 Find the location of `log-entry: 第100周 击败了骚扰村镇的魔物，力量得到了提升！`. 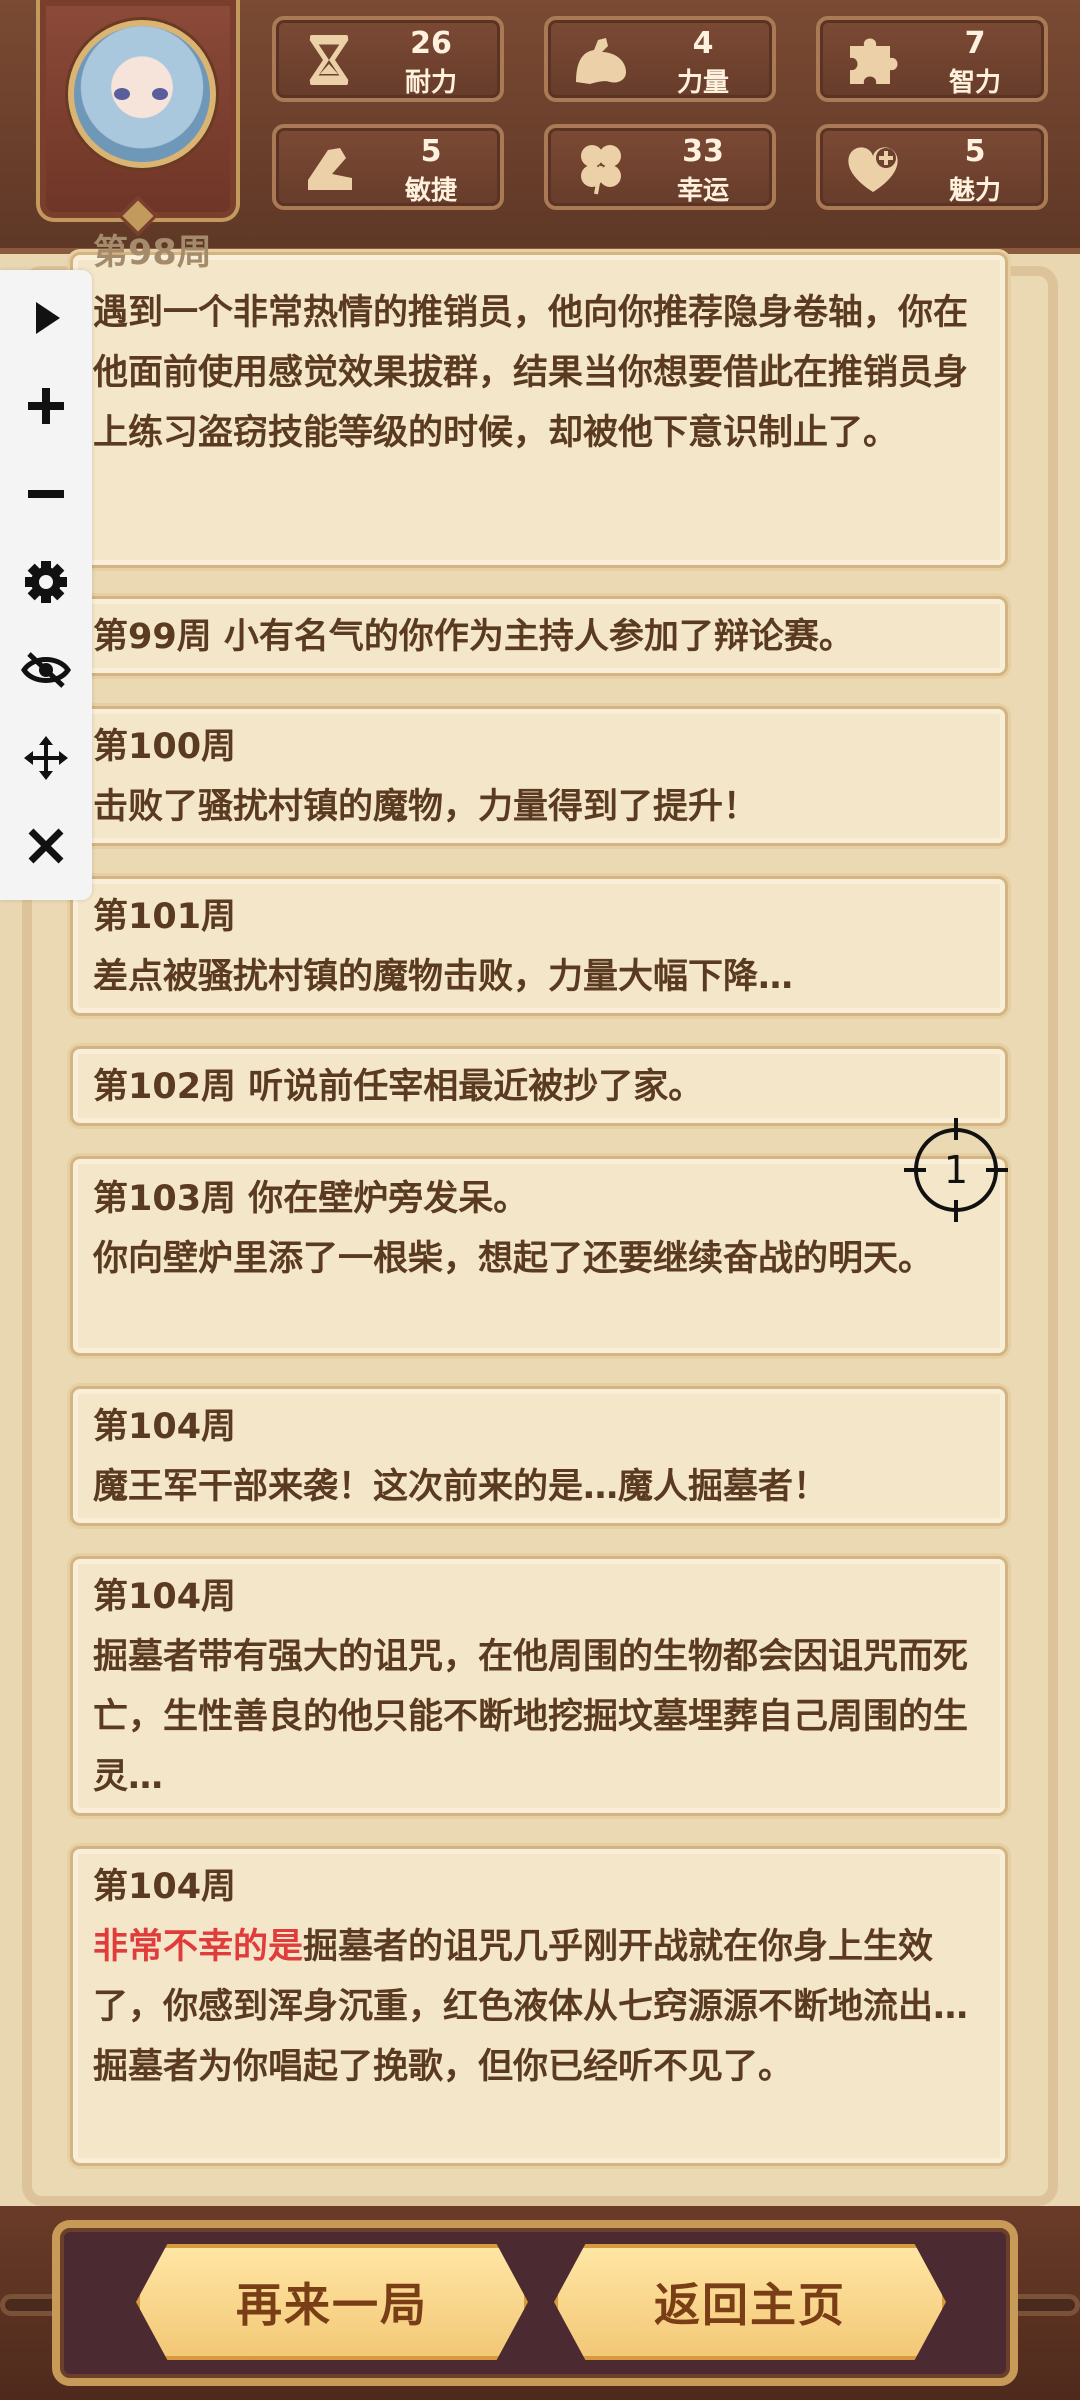

log-entry: 第100周 击败了骚扰村镇的魔物，力量得到了提升！ is located at coordinates (539, 776).